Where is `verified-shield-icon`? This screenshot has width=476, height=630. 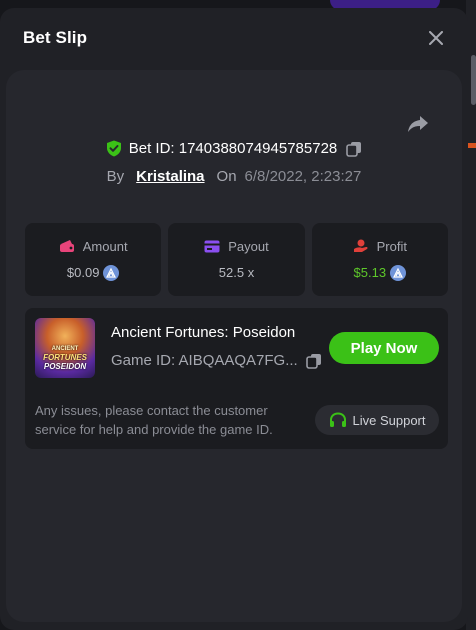
verified-shield-icon is located at coordinates (113, 148).